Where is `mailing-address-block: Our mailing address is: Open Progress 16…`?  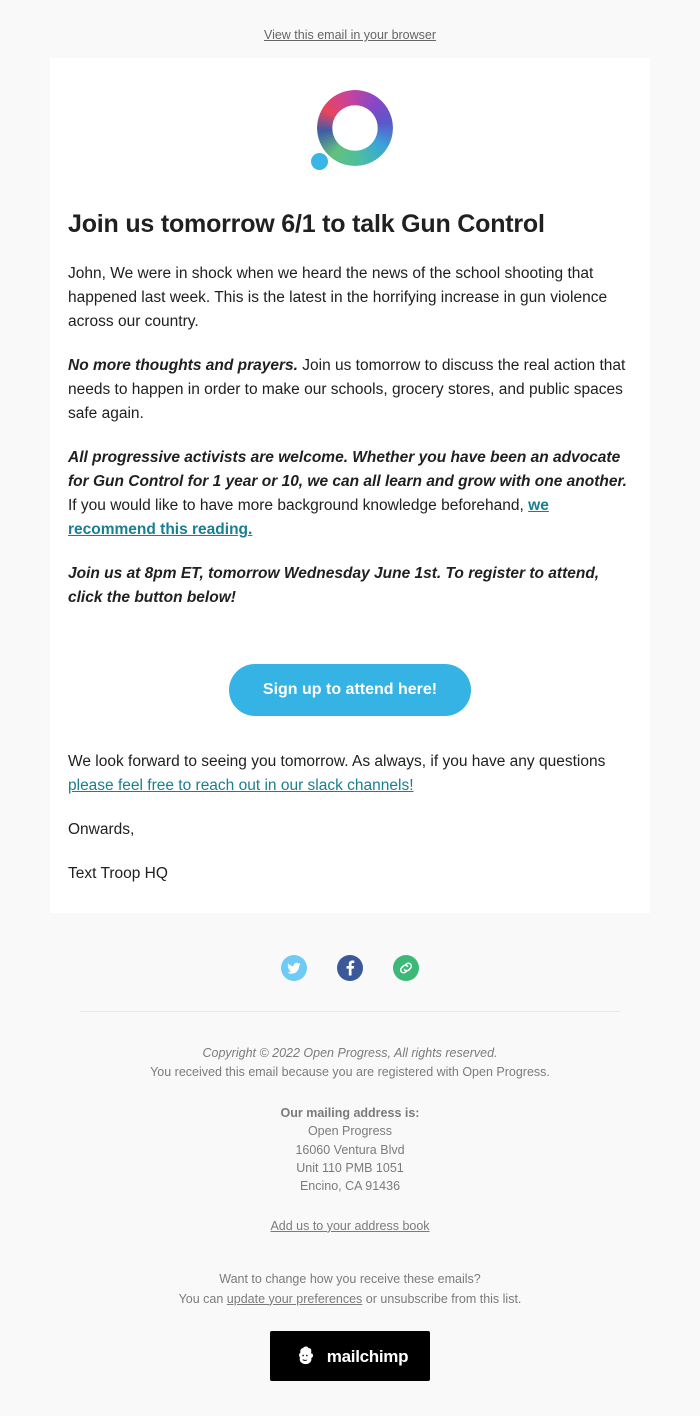 mailing-address-block: Our mailing address is: Open Progress 16… is located at coordinates (350, 1149).